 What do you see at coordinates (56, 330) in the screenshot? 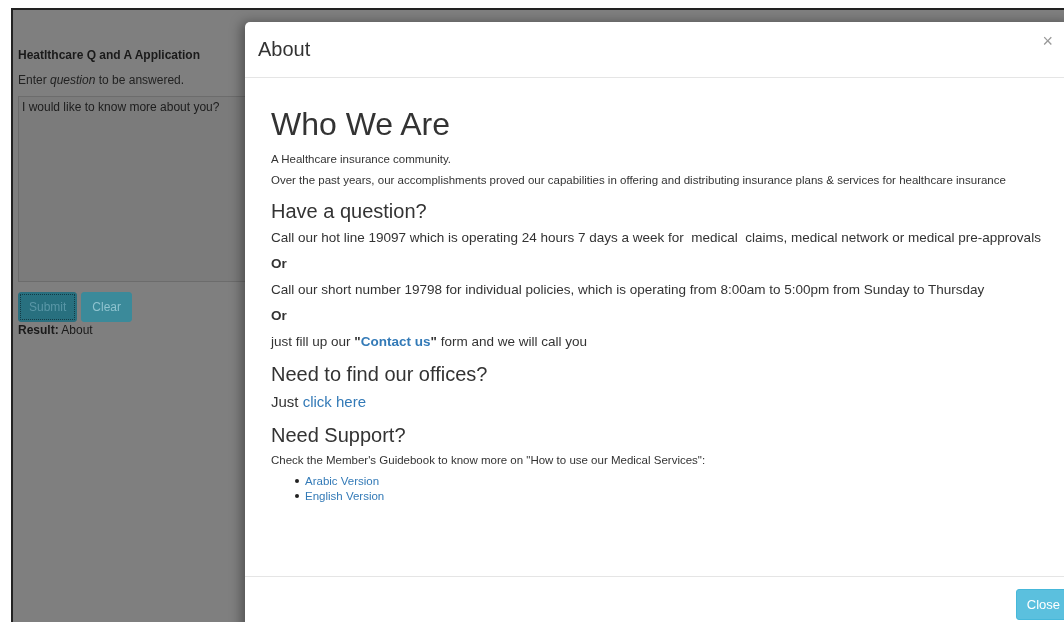
I see `result-text: Result: About` at bounding box center [56, 330].